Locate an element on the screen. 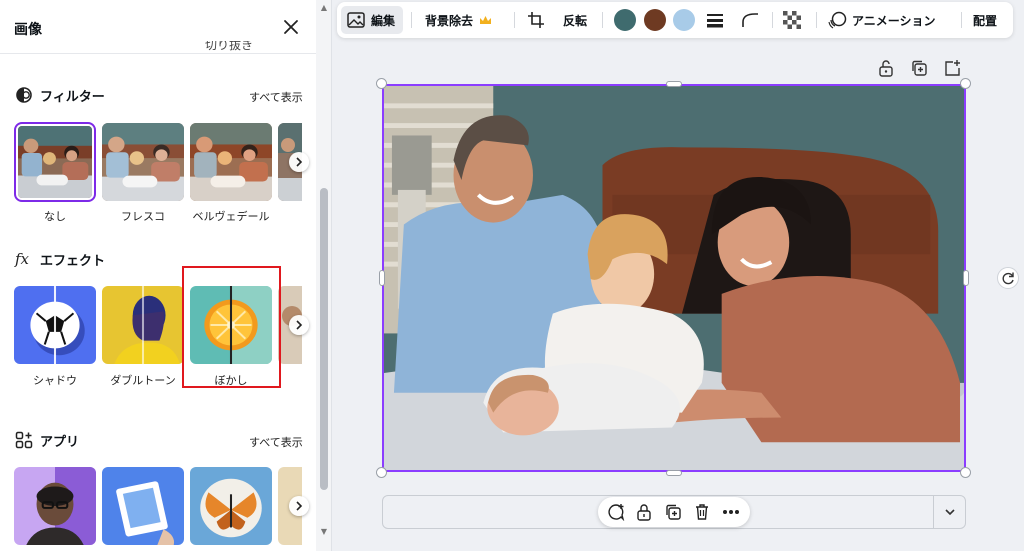  bg-remove-button: 背景除去 is located at coordinates (458, 20).